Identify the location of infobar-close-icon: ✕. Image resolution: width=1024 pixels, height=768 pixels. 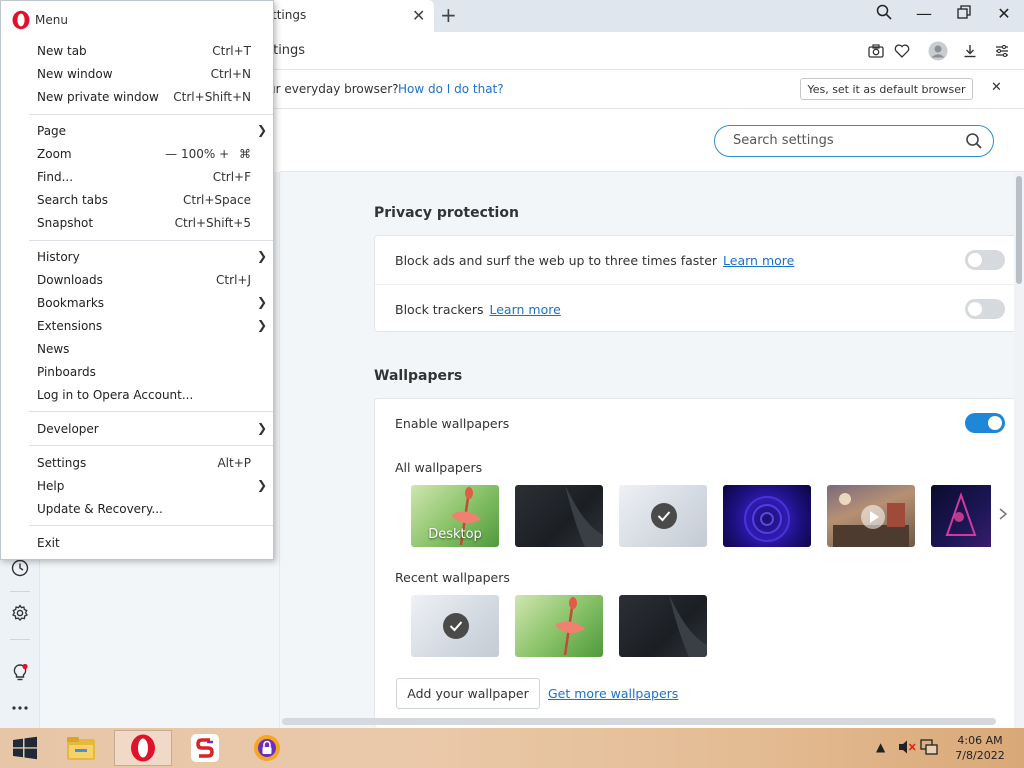
(996, 87).